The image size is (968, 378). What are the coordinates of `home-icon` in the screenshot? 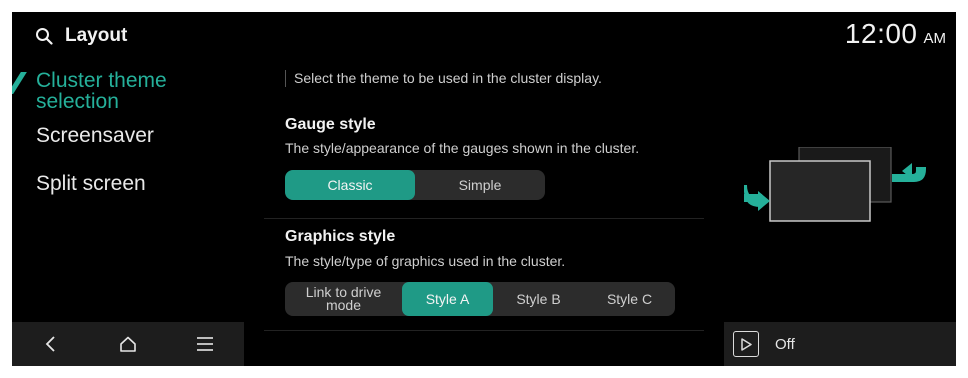 It's located at (128, 344).